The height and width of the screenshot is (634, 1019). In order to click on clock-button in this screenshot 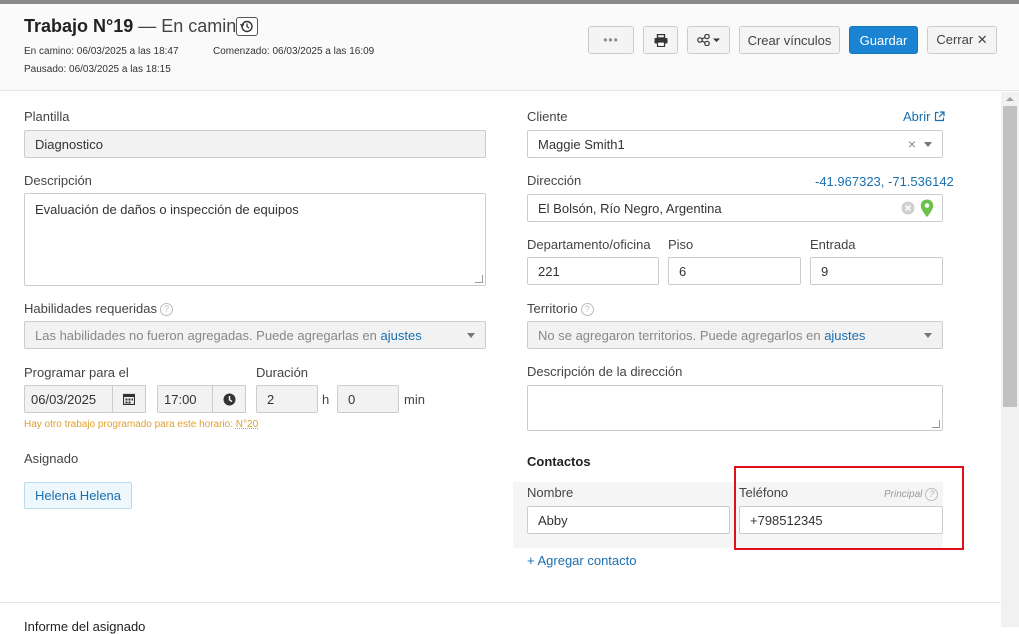, I will do `click(229, 399)`.